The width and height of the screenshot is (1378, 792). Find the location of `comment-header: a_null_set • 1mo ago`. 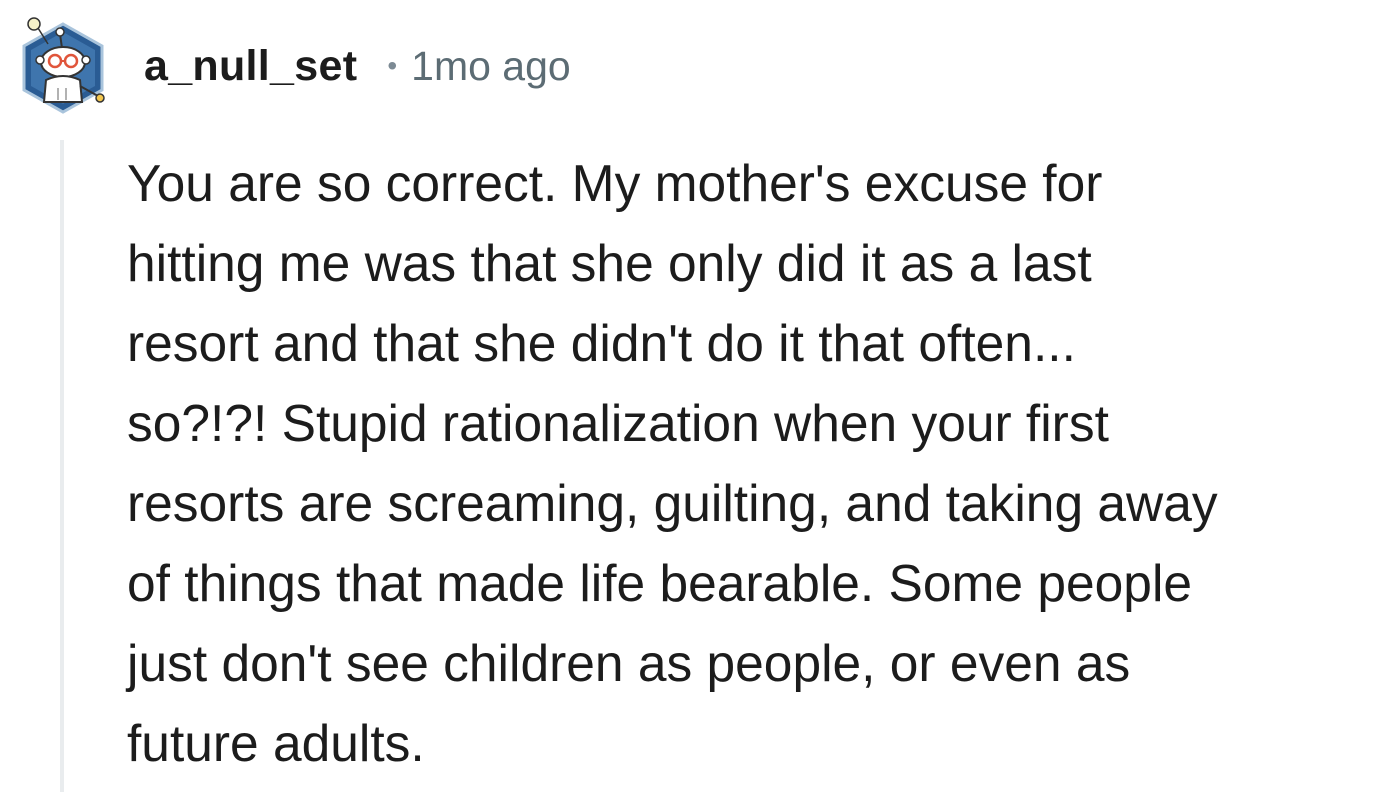

comment-header: a_null_set • 1mo ago is located at coordinates (294, 64).